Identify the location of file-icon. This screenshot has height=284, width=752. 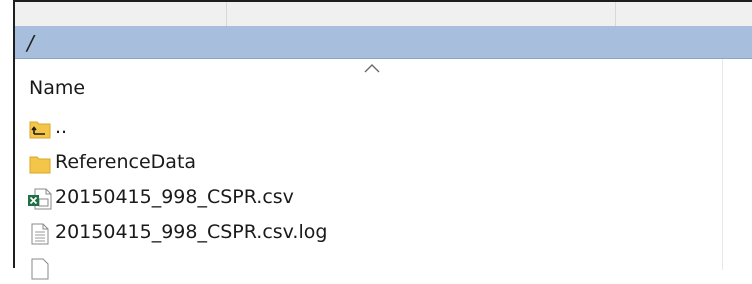
(40, 269).